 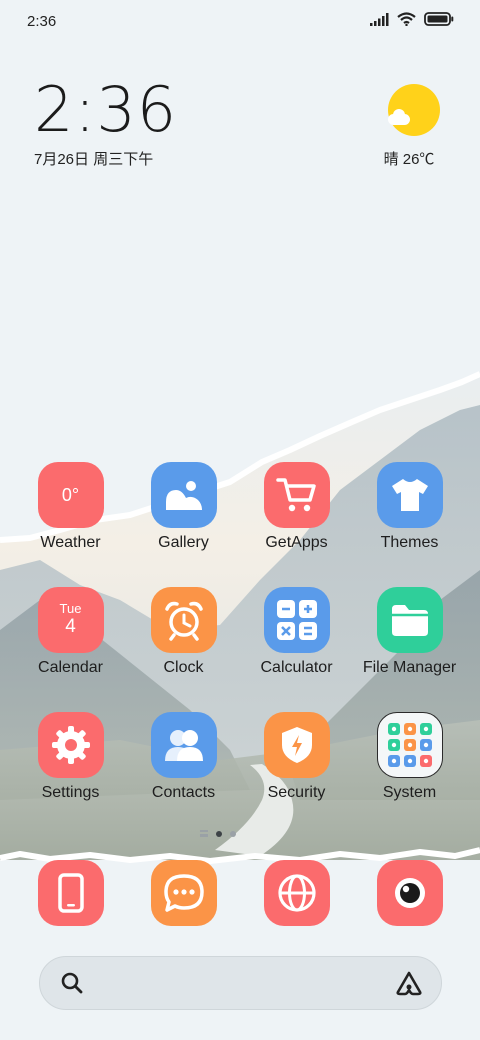 I want to click on calendar-day: Tue, so click(x=70, y=608).